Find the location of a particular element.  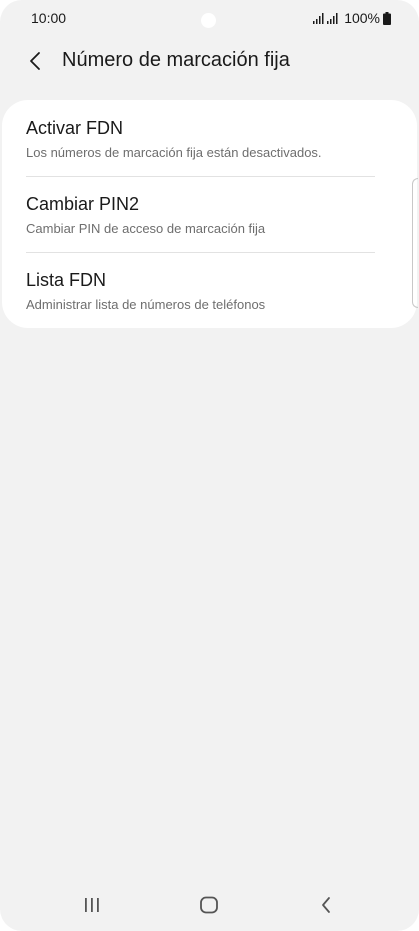

camera-cutout is located at coordinates (208, 20).